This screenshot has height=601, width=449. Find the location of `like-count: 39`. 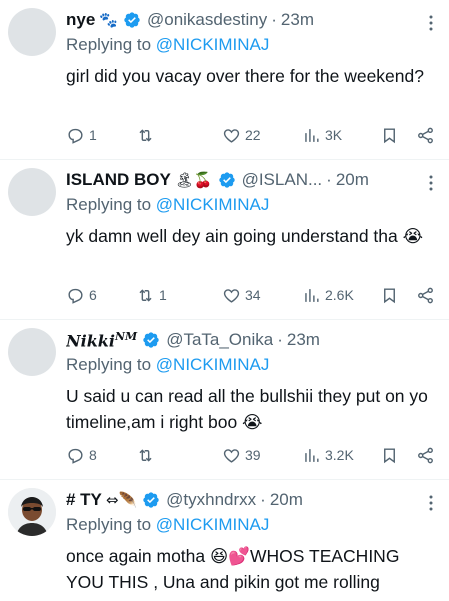

like-count: 39 is located at coordinates (253, 455).